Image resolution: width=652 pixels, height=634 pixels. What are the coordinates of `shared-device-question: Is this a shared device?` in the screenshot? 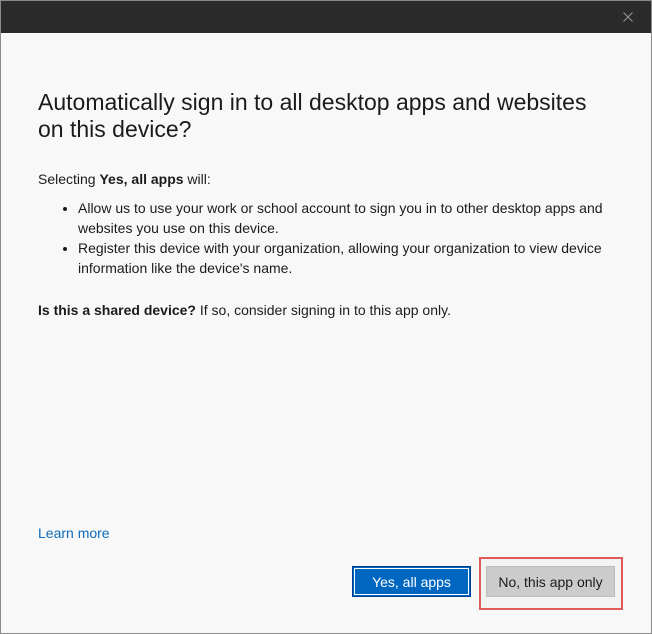 It's located at (117, 310).